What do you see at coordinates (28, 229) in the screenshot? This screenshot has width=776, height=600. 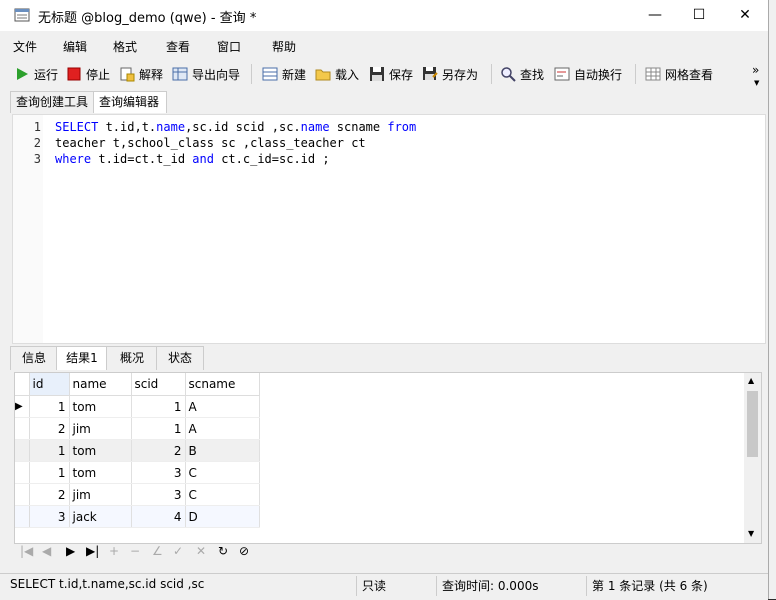 I see `line-number-gutter: 1 2 3` at bounding box center [28, 229].